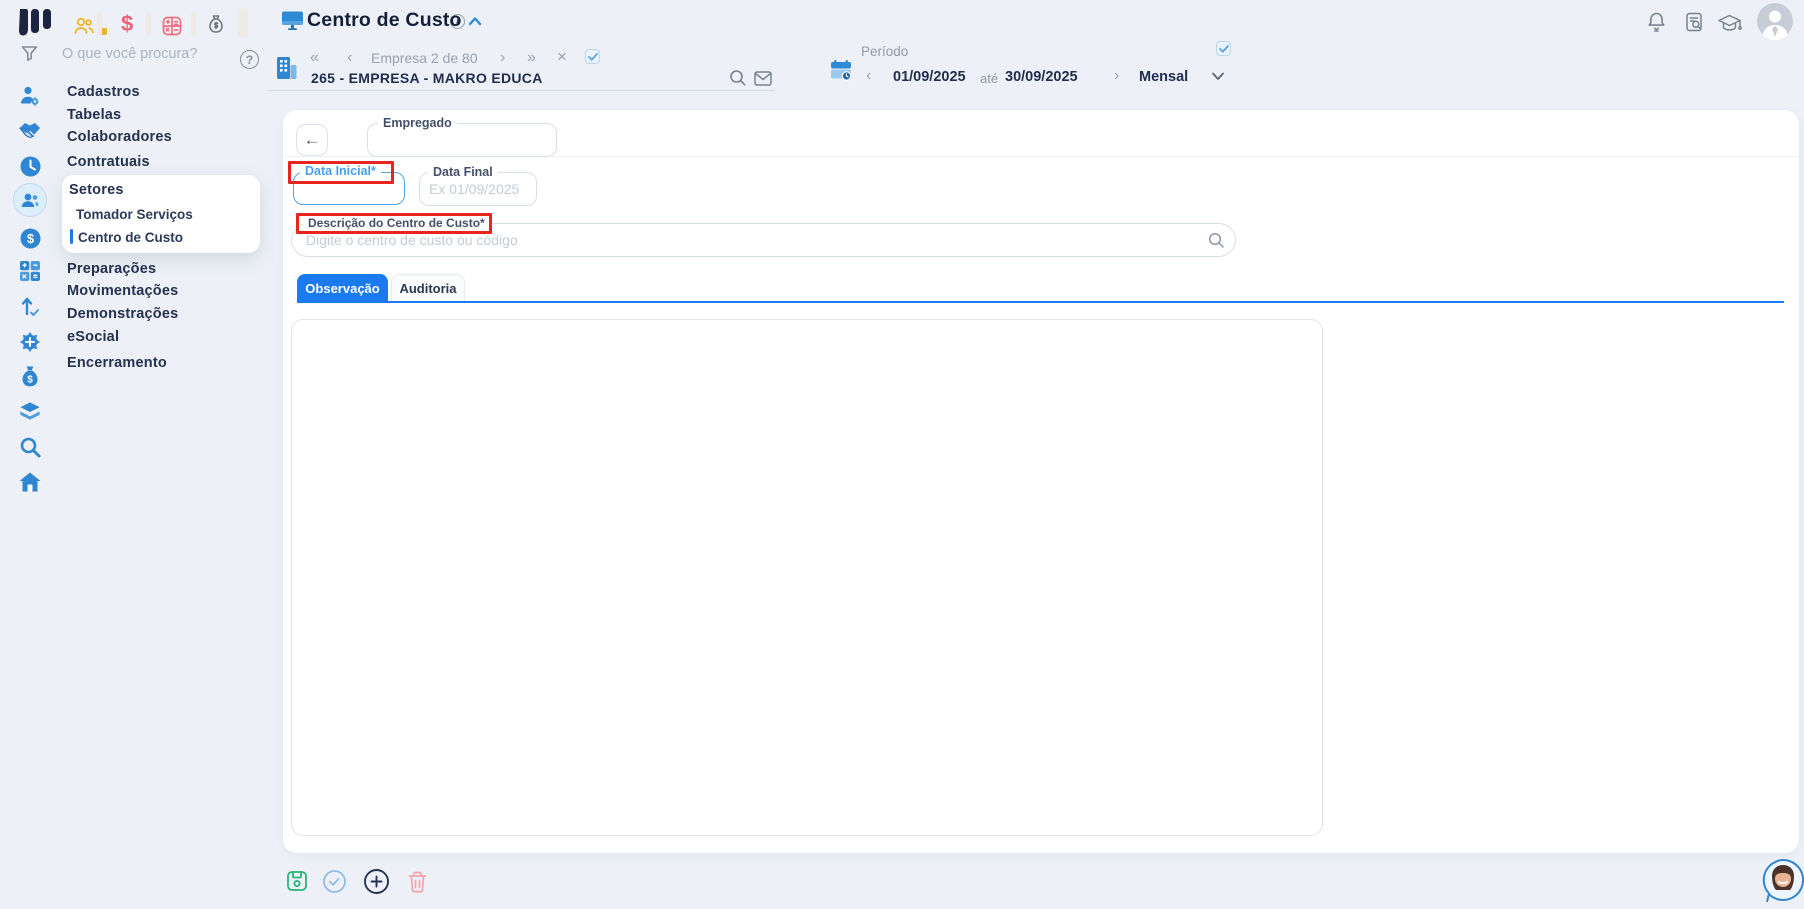  I want to click on sidebar-item-contratuais: Contratuais, so click(108, 162).